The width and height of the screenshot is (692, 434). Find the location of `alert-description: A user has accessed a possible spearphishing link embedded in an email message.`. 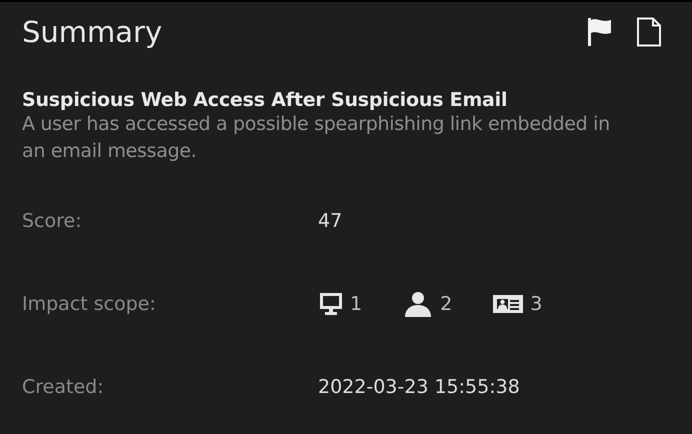

alert-description: A user has accessed a possible spearphishing link embedded in an email message. is located at coordinates (316, 138).